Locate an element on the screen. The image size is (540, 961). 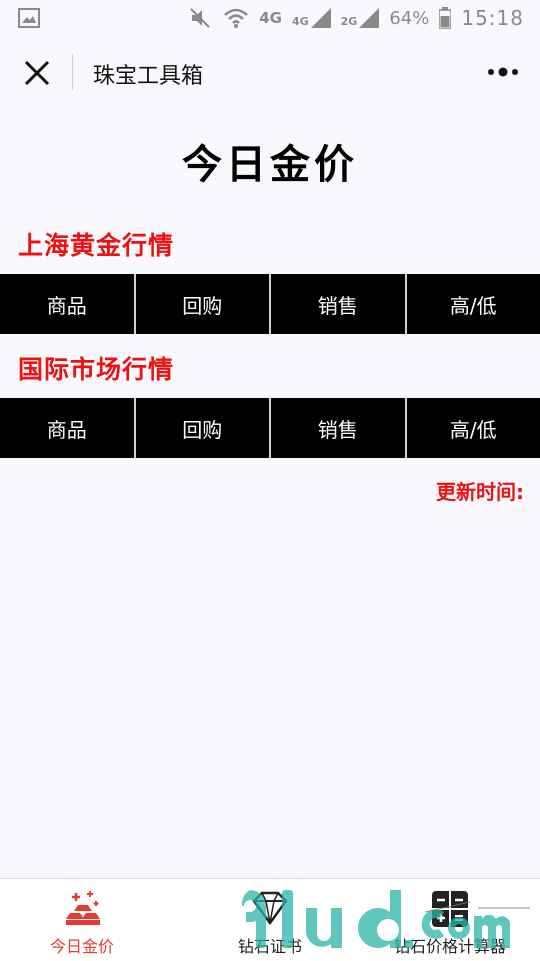
tab-diamond-price-calculator: 钻石价格计算器 is located at coordinates (450, 920).